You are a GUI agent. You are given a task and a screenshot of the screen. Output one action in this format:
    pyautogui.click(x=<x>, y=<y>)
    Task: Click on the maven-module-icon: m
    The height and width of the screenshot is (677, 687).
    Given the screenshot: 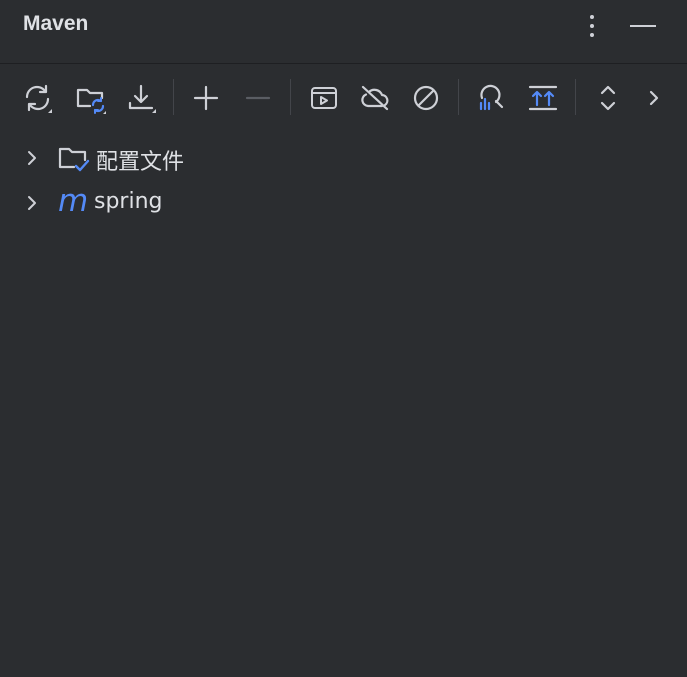 What is the action you would take?
    pyautogui.click(x=73, y=201)
    